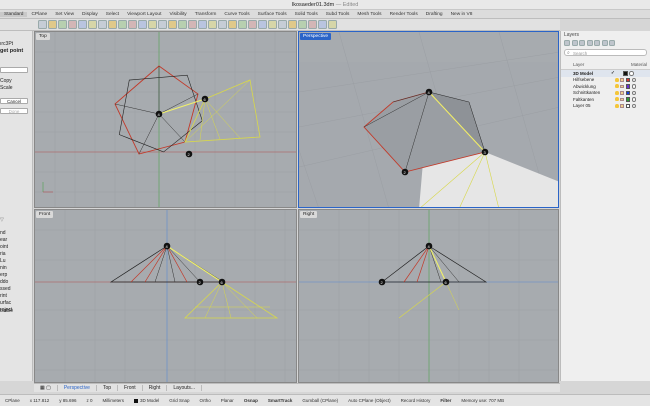  What do you see at coordinates (179, 400) in the screenshot?
I see `status-toggle: Grid Snap` at bounding box center [179, 400].